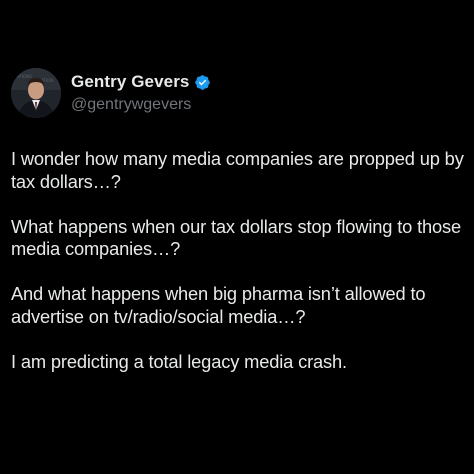 Image resolution: width=474 pixels, height=474 pixels. What do you see at coordinates (130, 82) in the screenshot?
I see `author-display-name: Gentry Gevers` at bounding box center [130, 82].